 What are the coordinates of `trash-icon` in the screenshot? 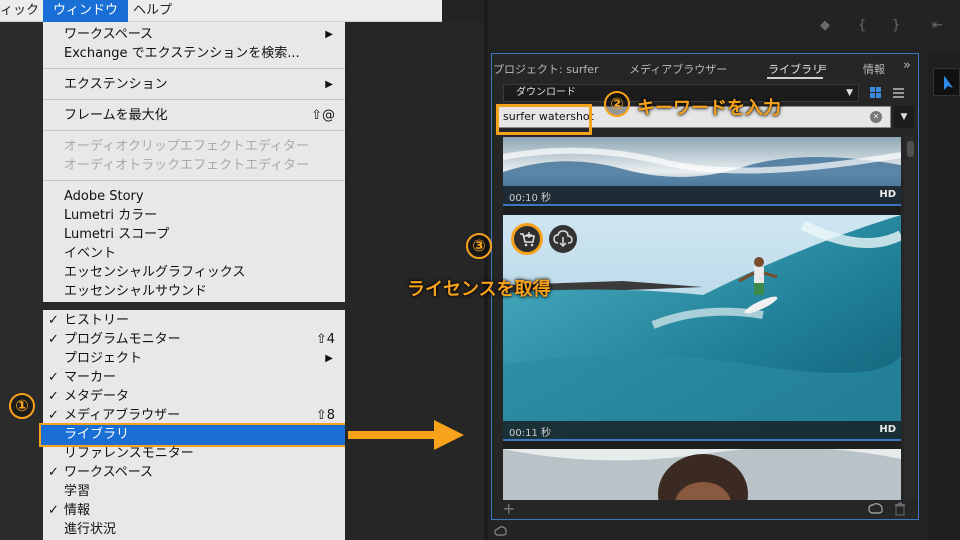 It's located at (900, 509).